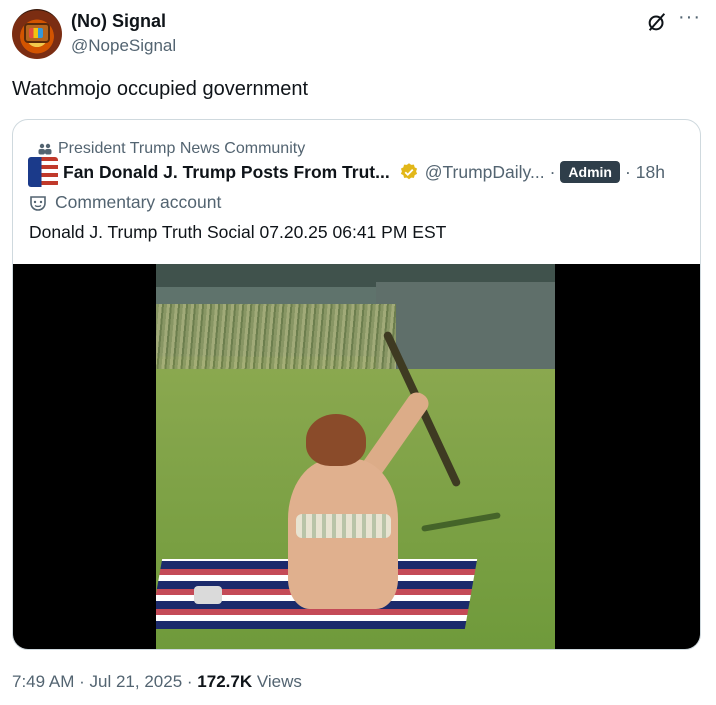 This screenshot has width=716, height=705. I want to click on commentary-text: Commentary account, so click(138, 202).